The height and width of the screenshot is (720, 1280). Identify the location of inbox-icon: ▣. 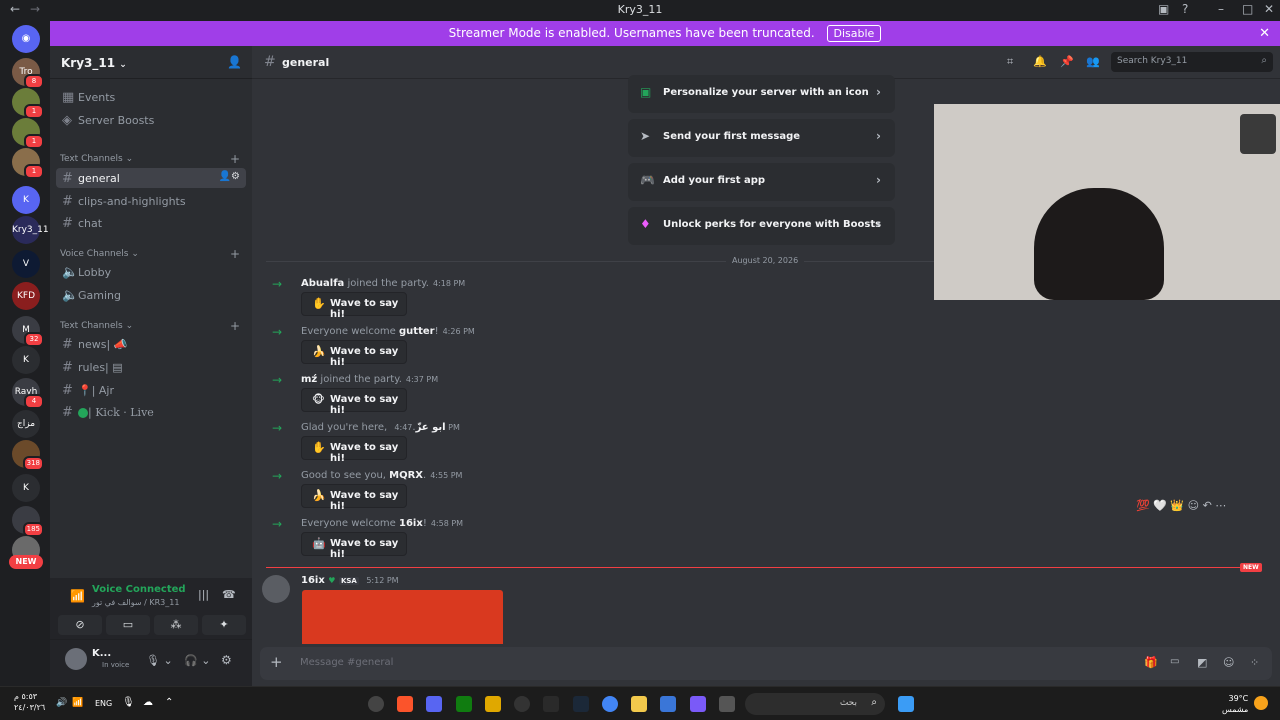
(1163, 9).